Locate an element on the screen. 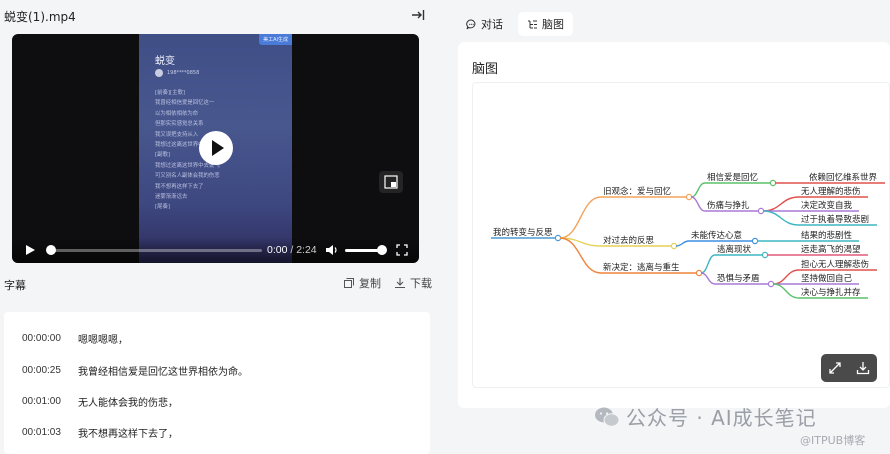  mindmap-root: 我的转变与反思 is located at coordinates (523, 232).